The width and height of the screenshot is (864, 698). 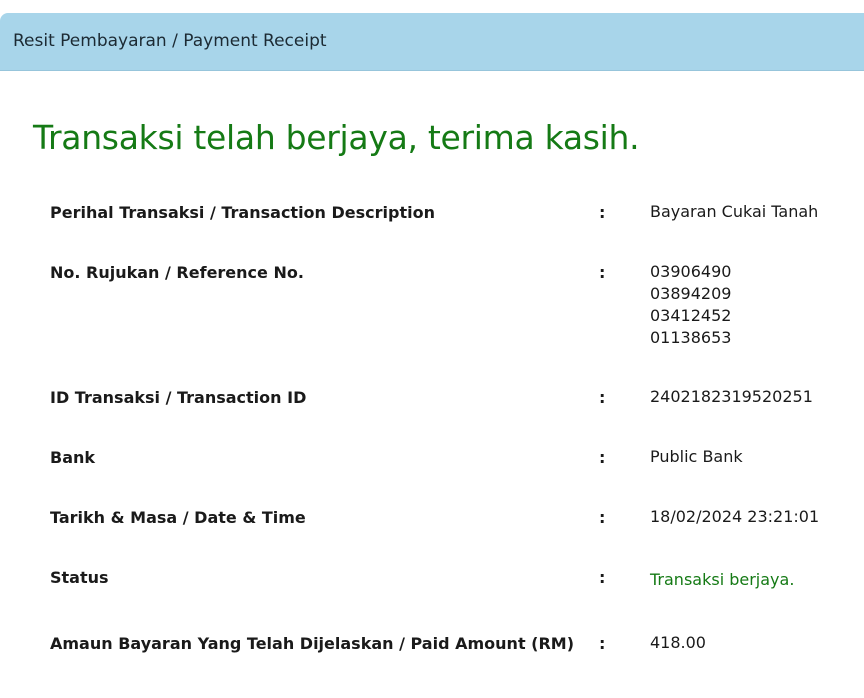 What do you see at coordinates (602, 272) in the screenshot?
I see `reference-colon: :` at bounding box center [602, 272].